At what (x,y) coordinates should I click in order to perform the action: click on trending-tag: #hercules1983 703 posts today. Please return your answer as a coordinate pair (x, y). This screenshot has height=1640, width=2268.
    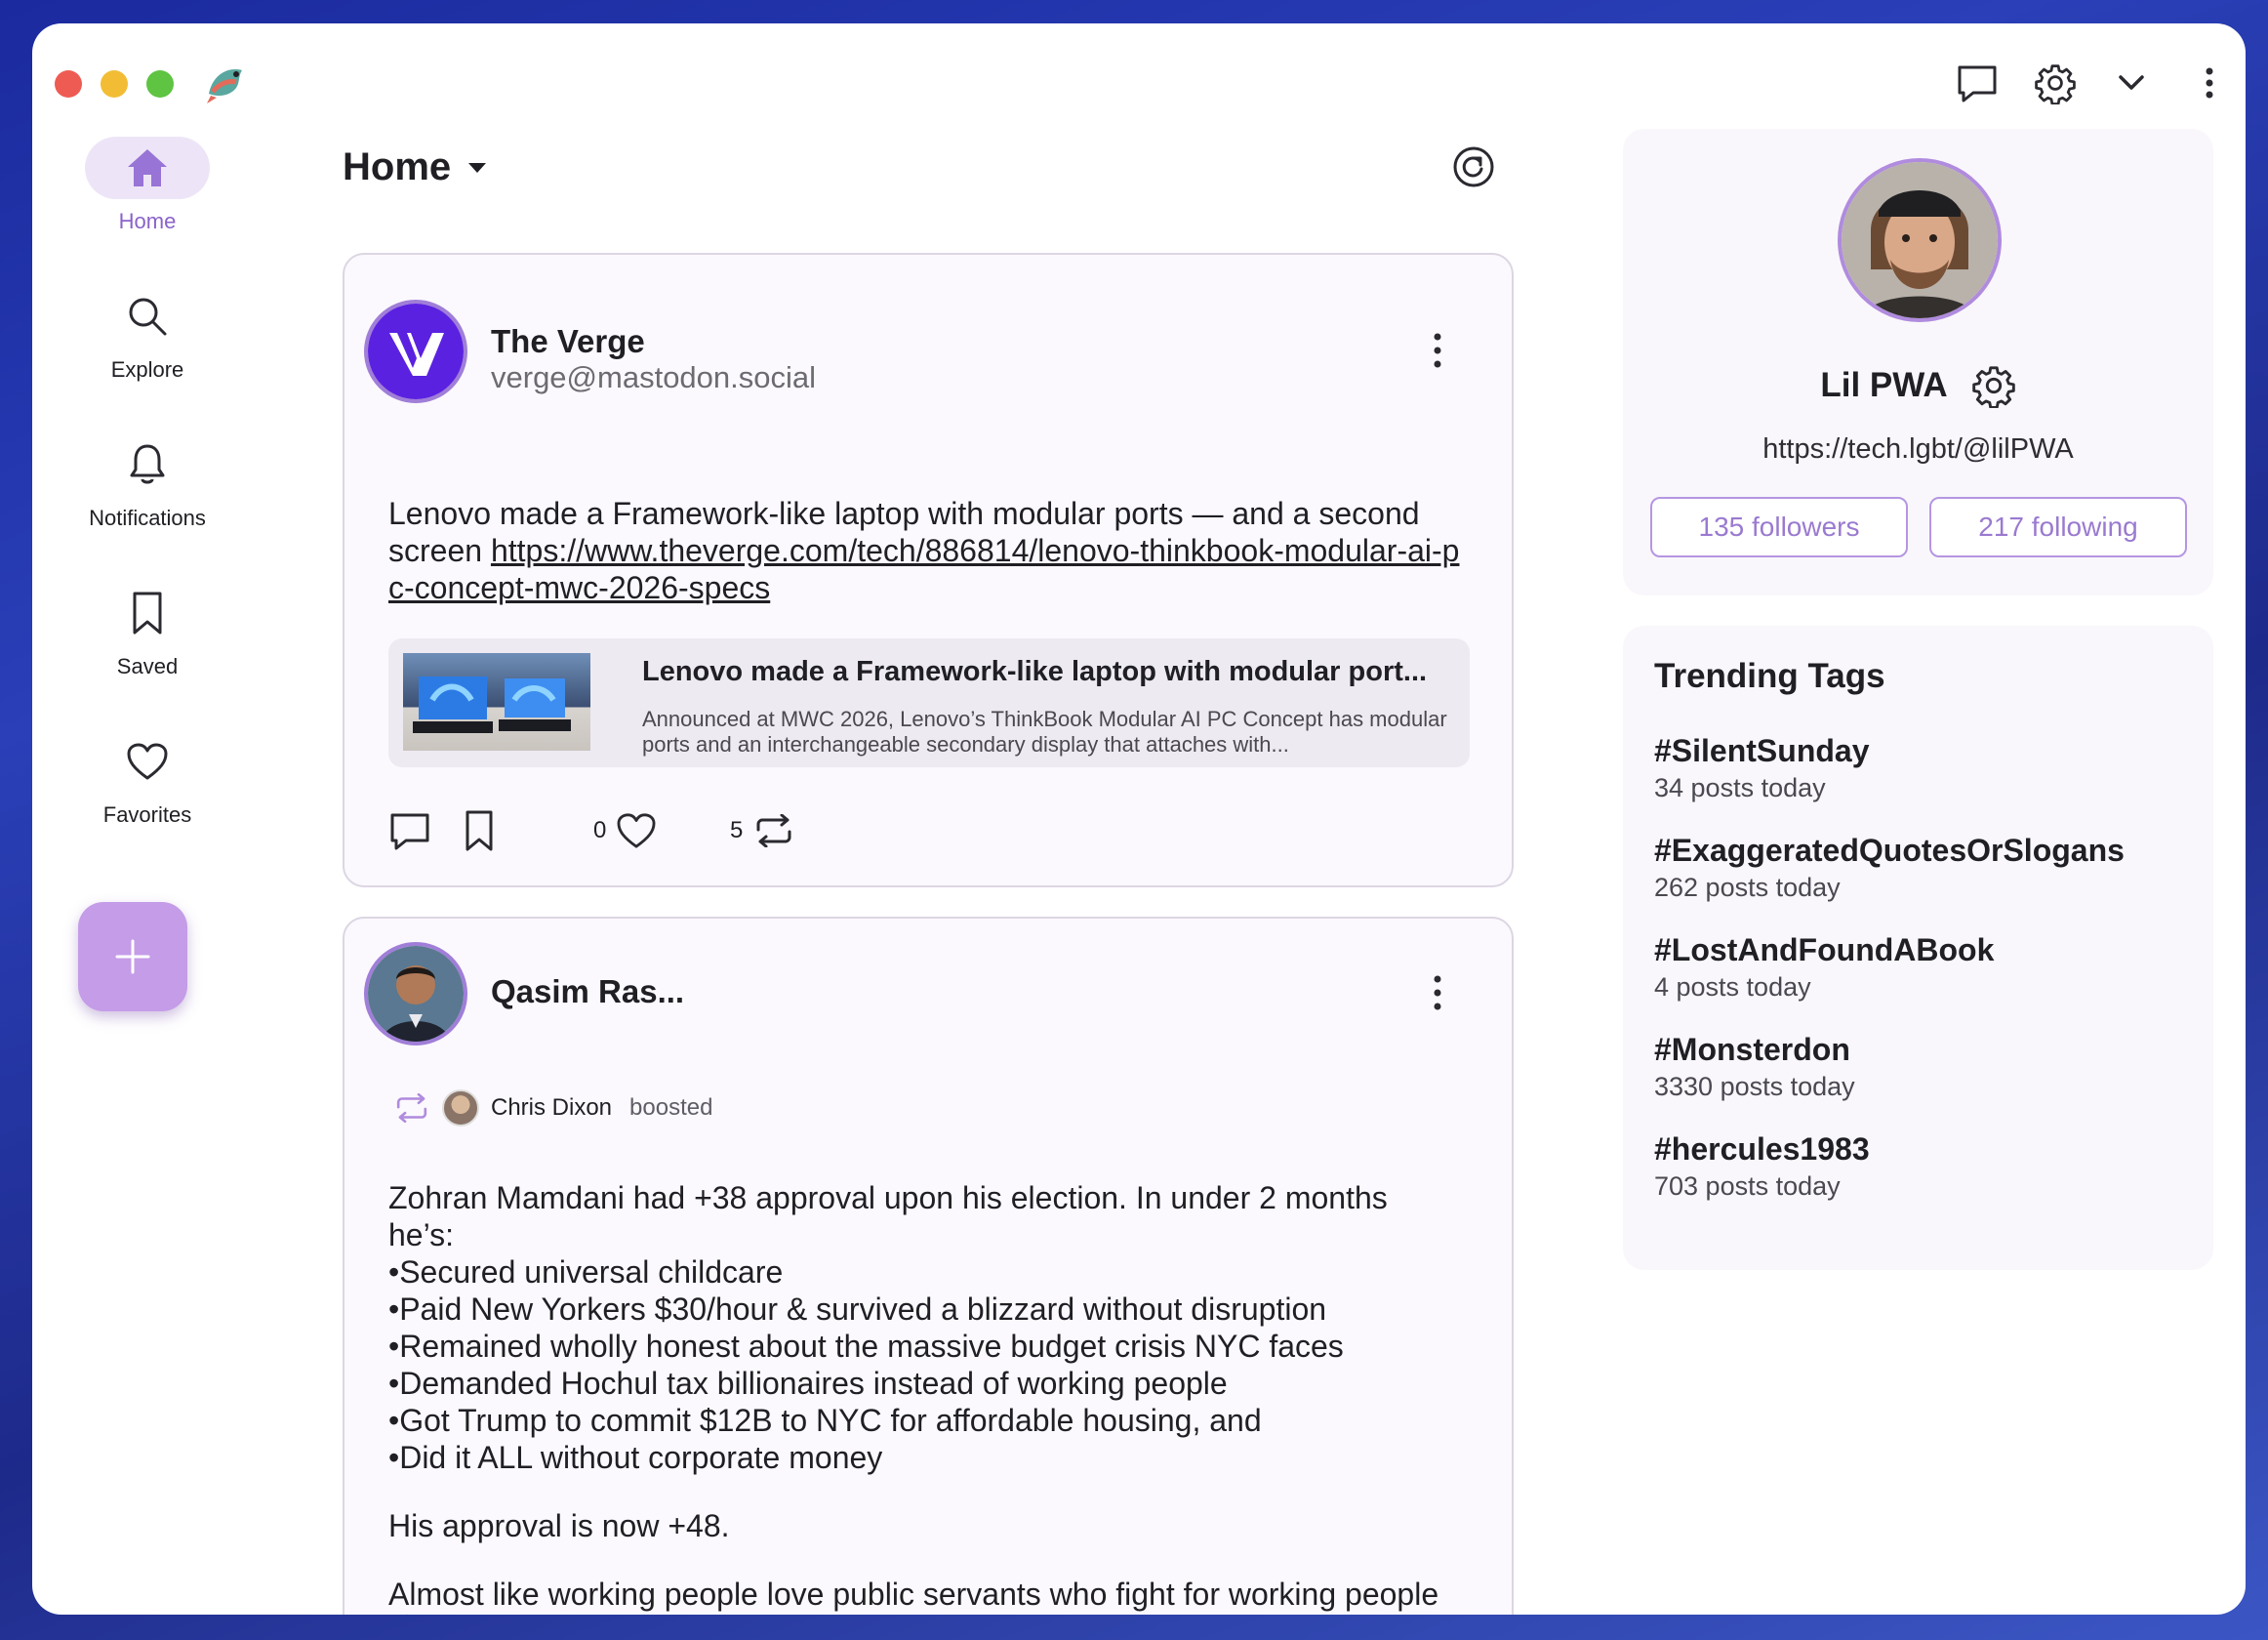
    Looking at the image, I should click on (1762, 1166).